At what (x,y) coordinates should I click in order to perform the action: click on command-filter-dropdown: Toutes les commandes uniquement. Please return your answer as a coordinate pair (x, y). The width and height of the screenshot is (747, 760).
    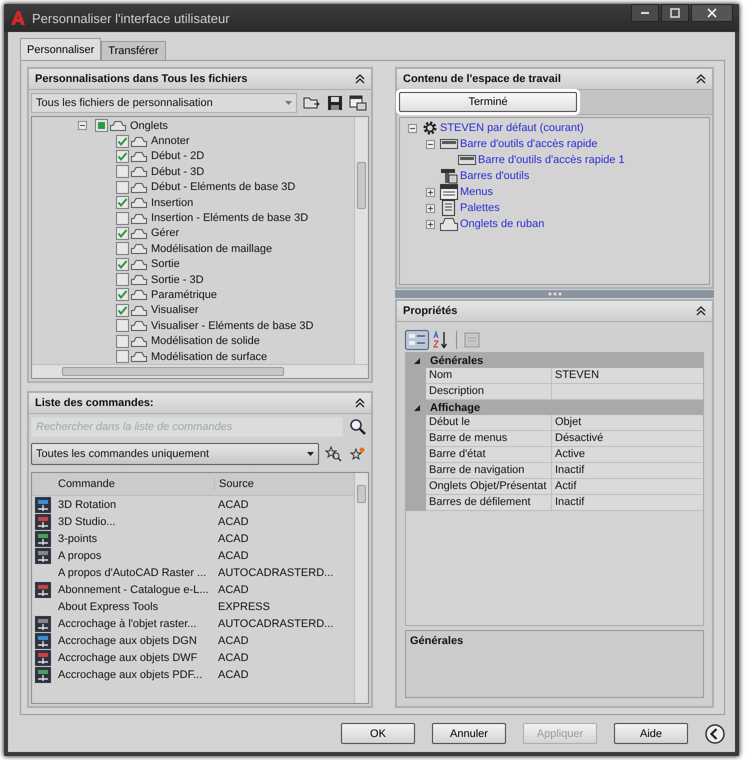
    Looking at the image, I should click on (175, 454).